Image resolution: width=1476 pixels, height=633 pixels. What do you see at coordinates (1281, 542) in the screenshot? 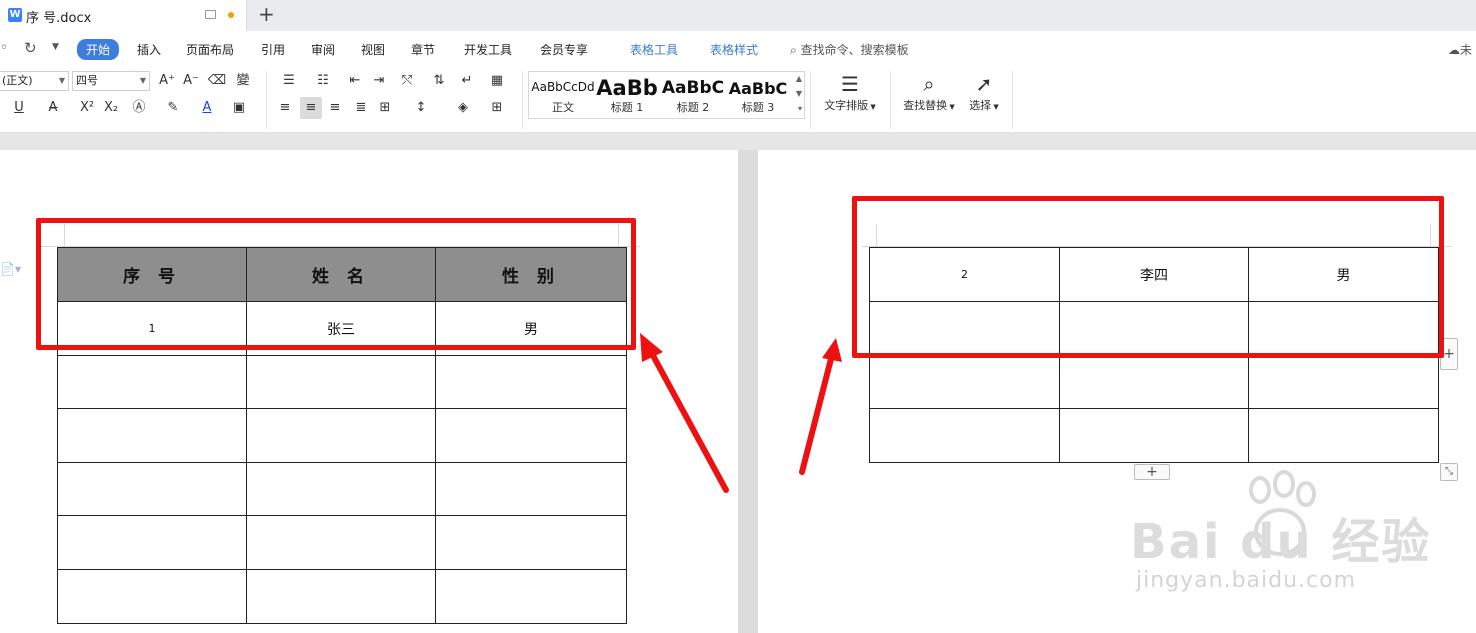
I see `watermark-brand: Bai du 经验` at bounding box center [1281, 542].